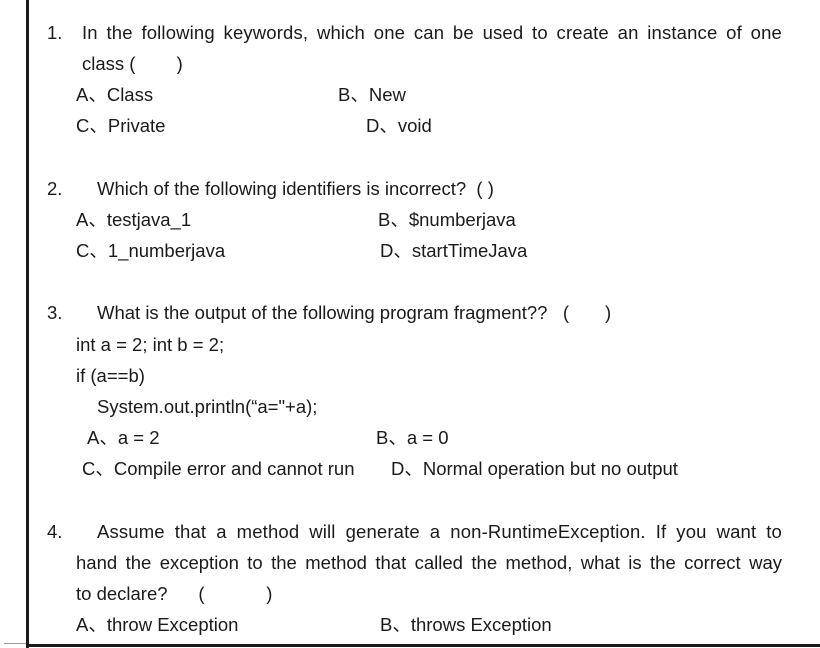 This screenshot has width=820, height=648. I want to click on option-d: D、void, so click(399, 126).